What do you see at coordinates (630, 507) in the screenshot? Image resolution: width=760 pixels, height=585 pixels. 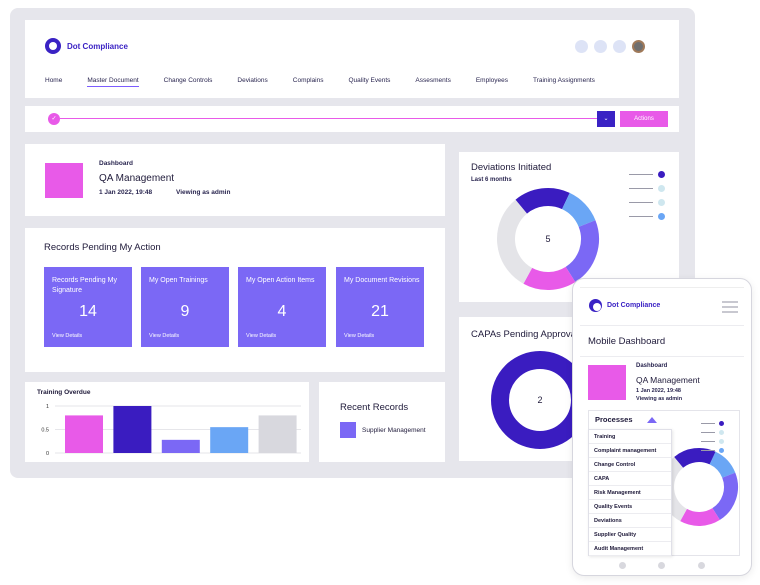 I see `dropdown-item: Quality Events` at bounding box center [630, 507].